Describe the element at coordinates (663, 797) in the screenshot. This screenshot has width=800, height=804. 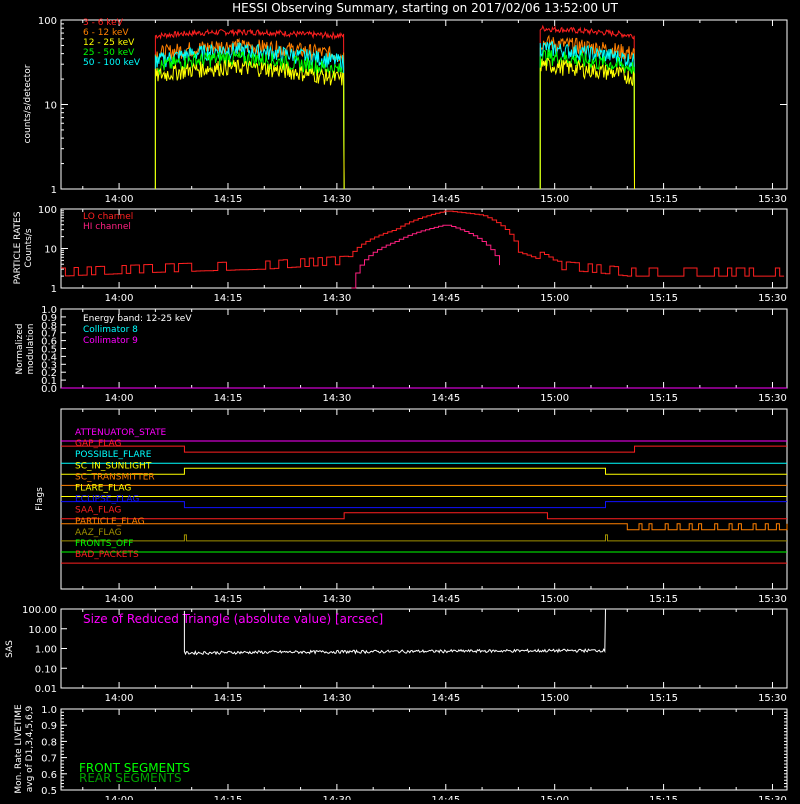
I see `livetime-frame-xtick-label: 15:15` at that location.